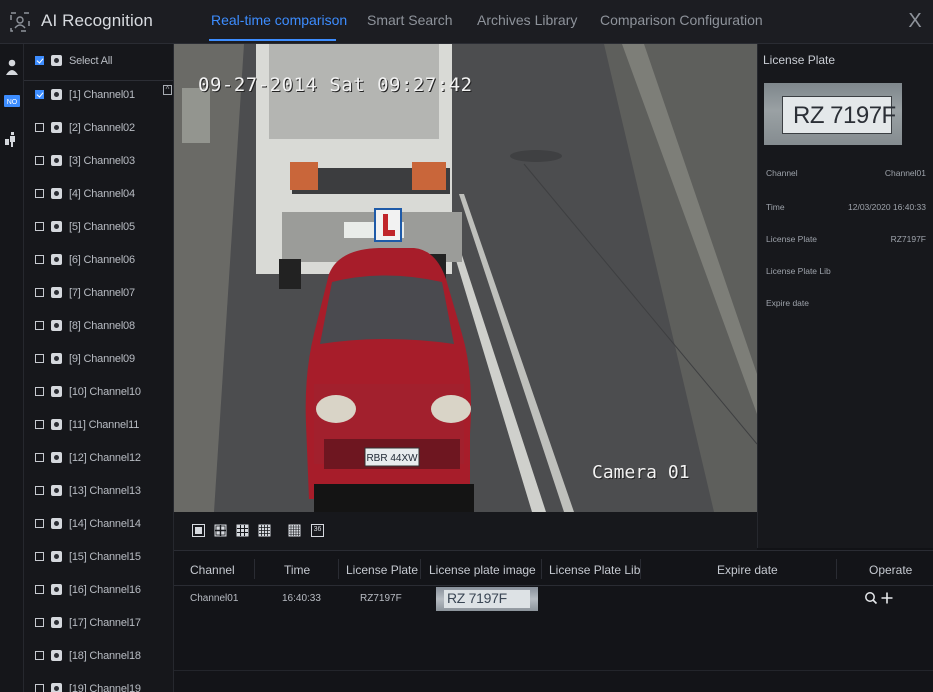 The height and width of the screenshot is (692, 933). What do you see at coordinates (105, 589) in the screenshot?
I see `channel-label: [16] Channel16` at bounding box center [105, 589].